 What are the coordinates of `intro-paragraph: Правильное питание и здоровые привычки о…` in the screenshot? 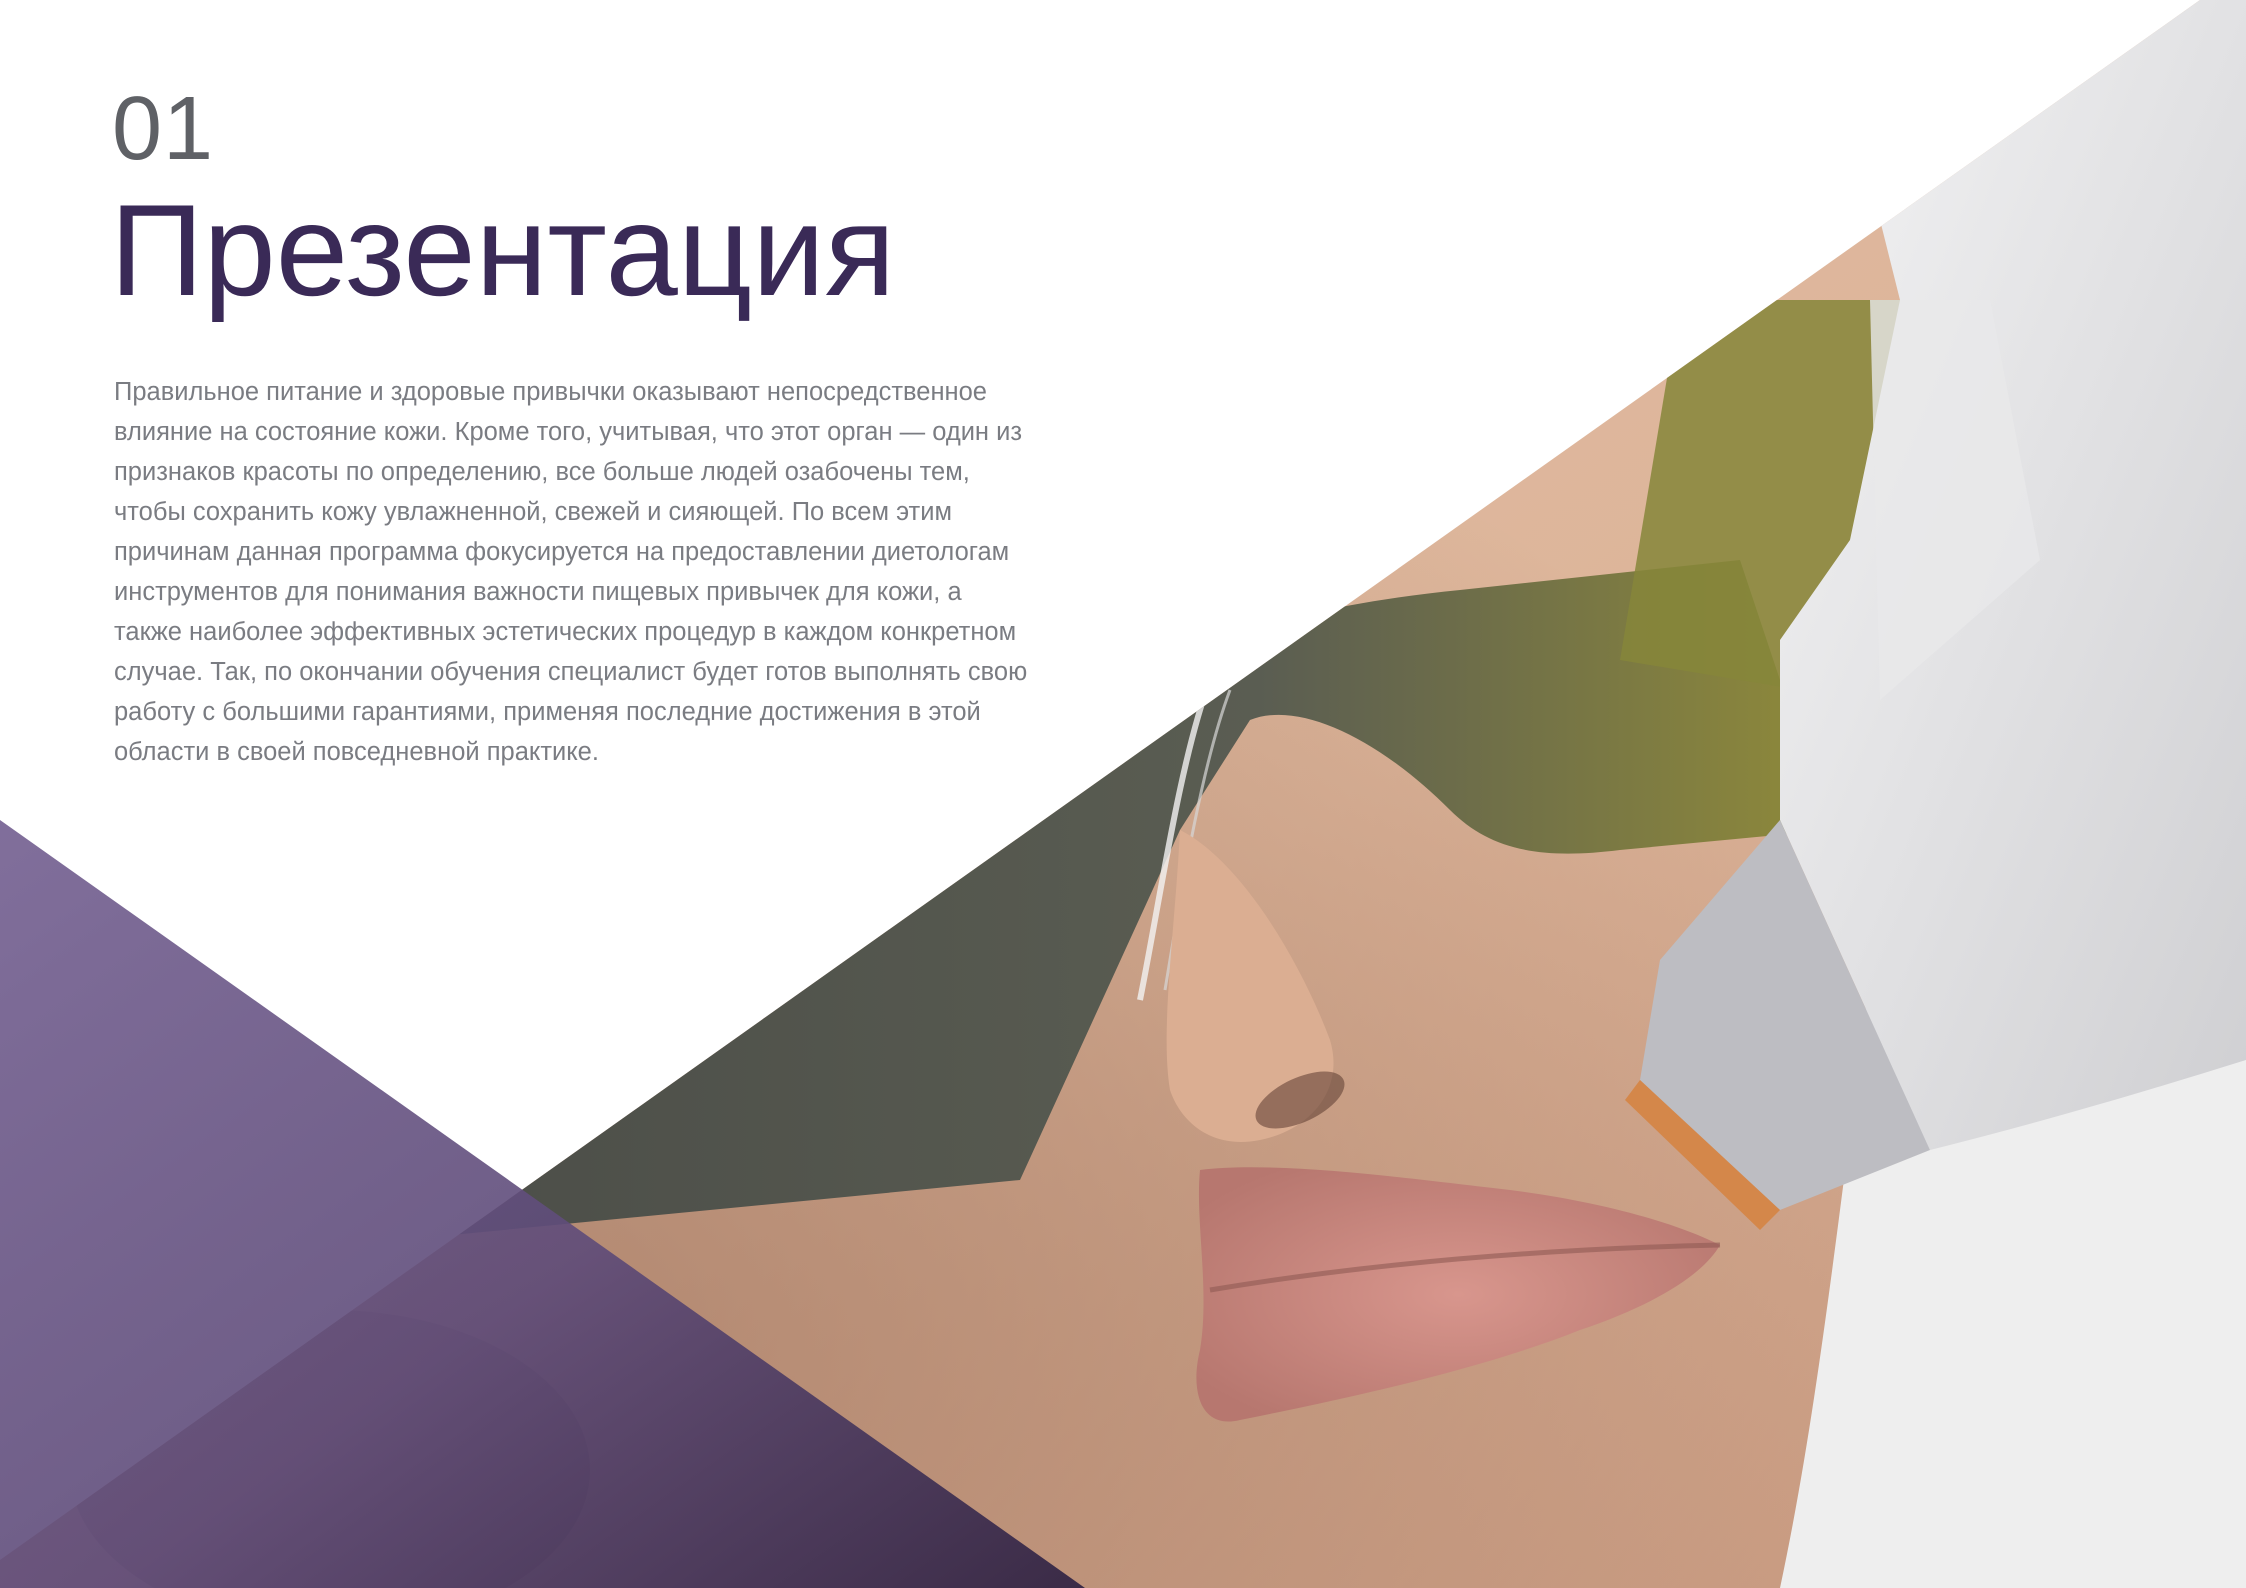 It's located at (571, 572).